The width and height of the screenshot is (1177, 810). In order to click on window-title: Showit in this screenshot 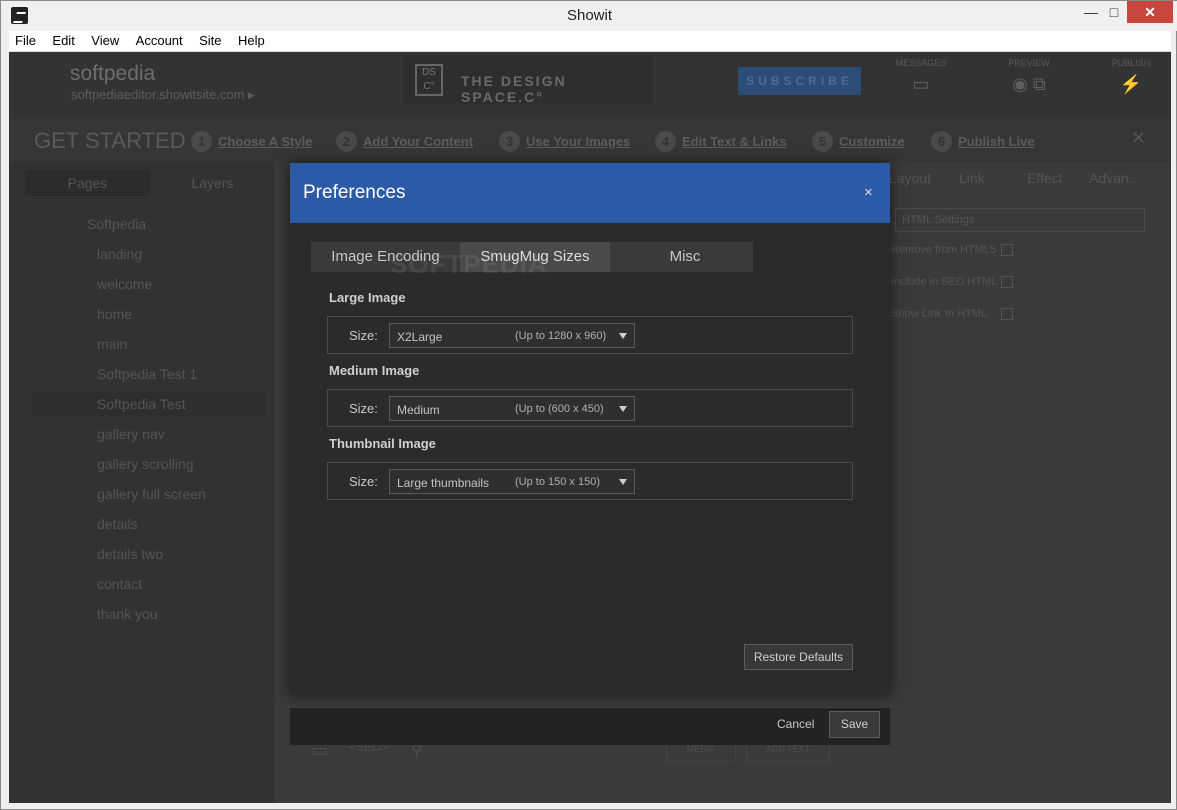, I will do `click(589, 15)`.